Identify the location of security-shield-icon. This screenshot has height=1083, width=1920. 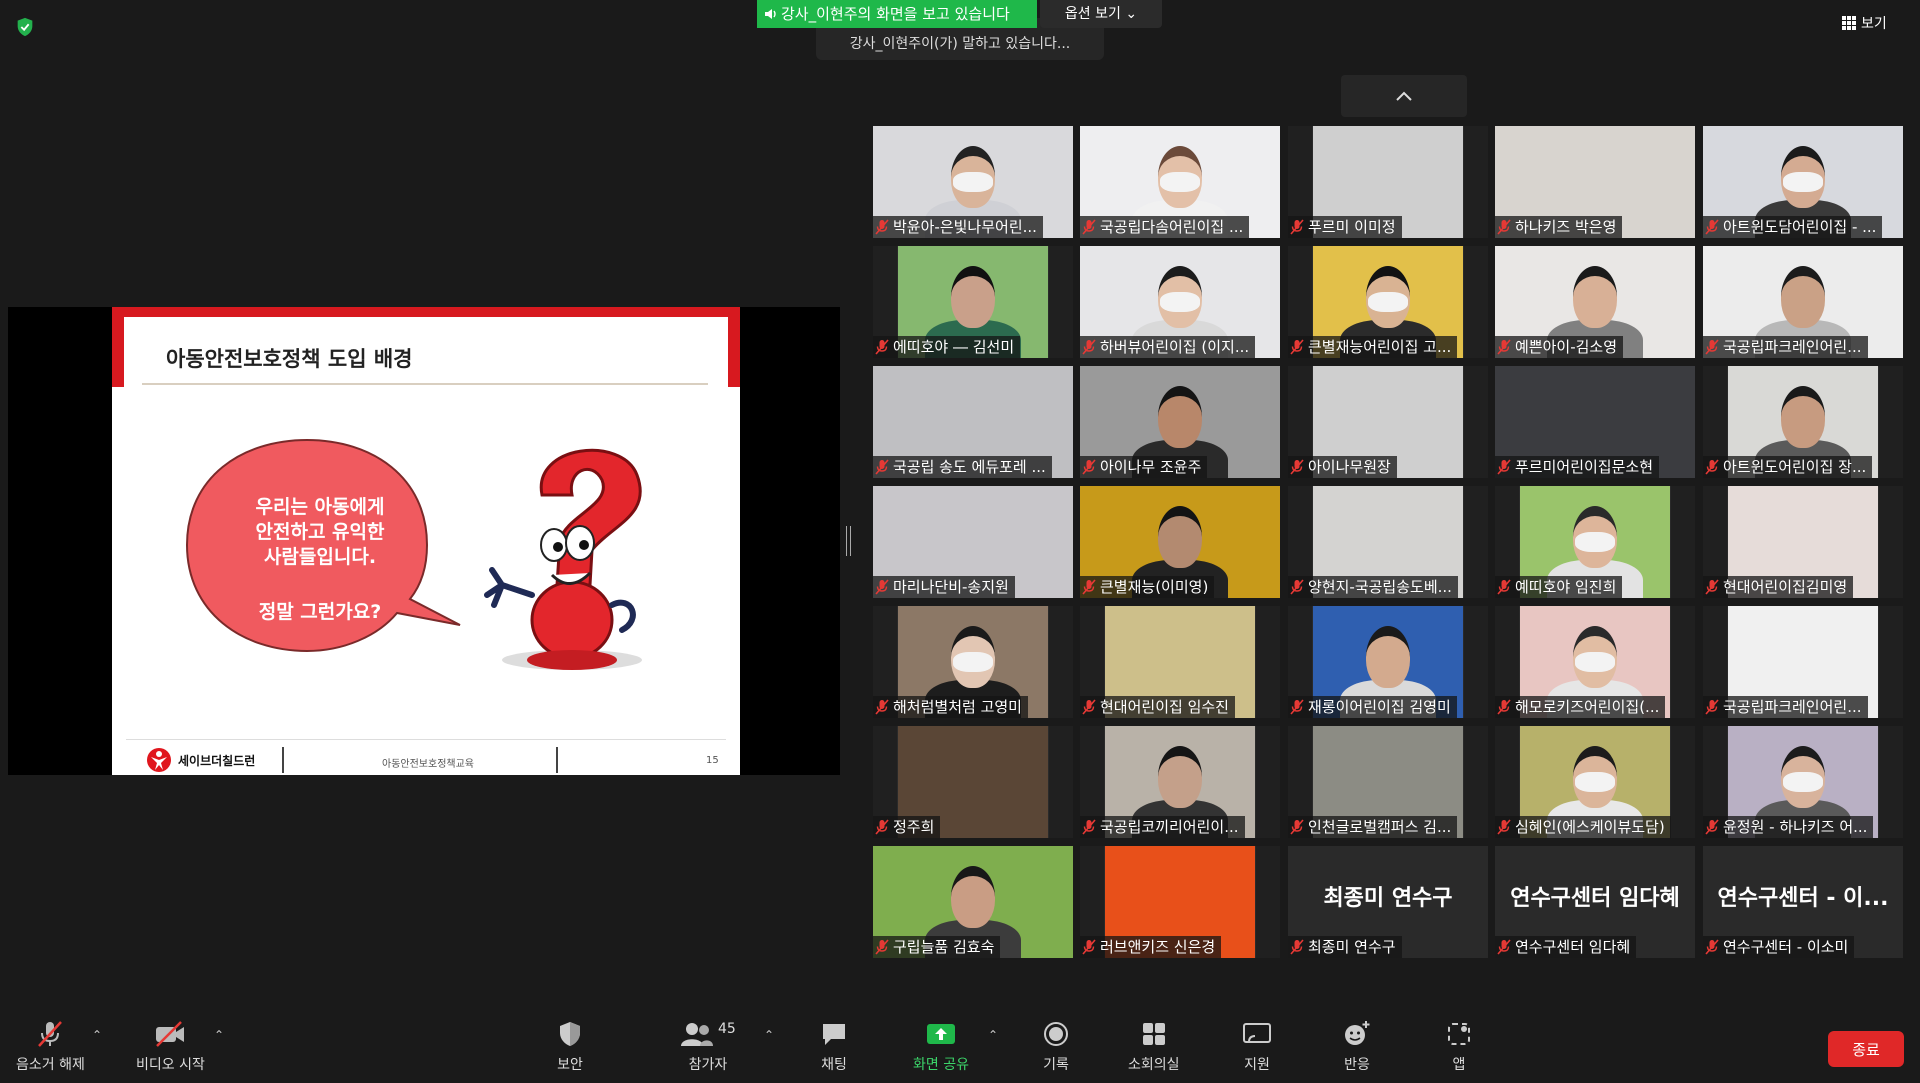
(25, 27).